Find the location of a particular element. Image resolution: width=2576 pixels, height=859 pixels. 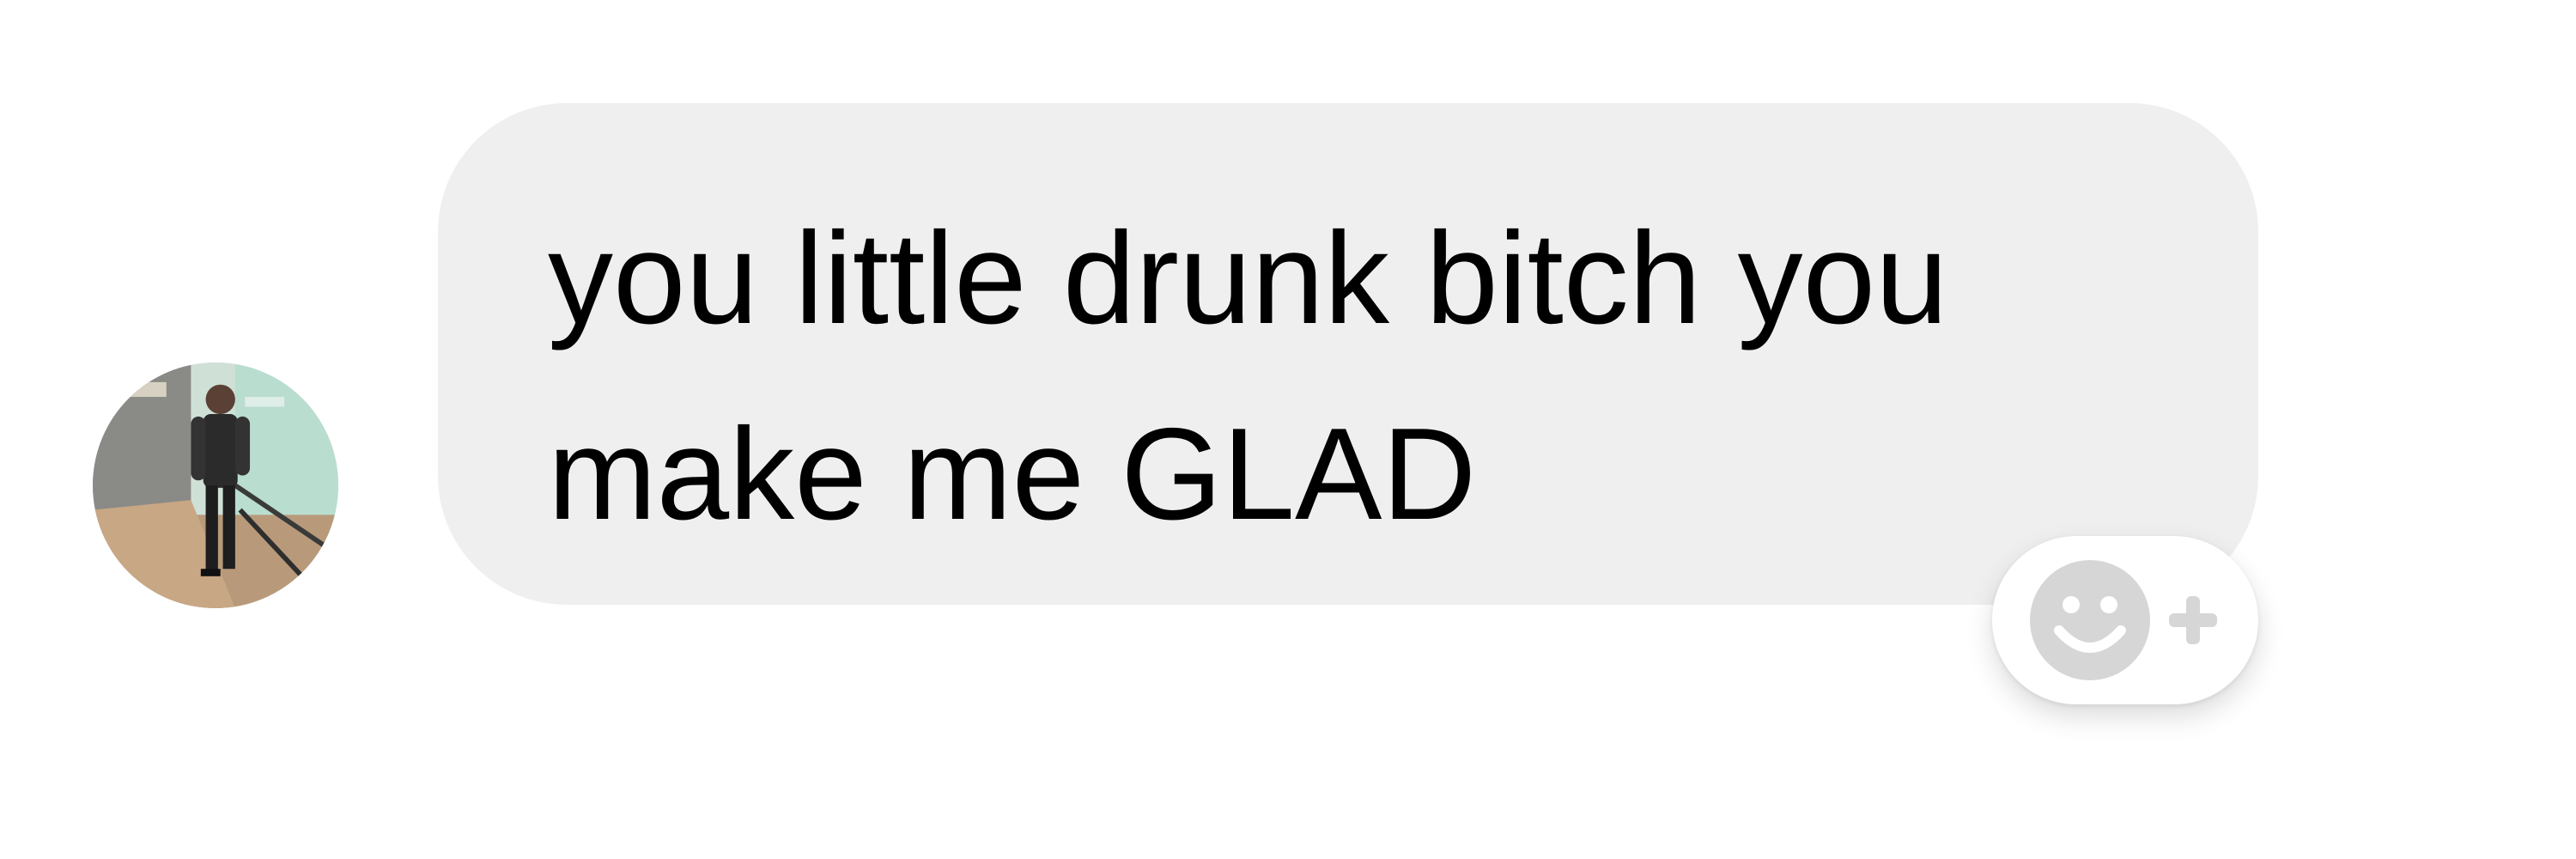

sender-avatar is located at coordinates (215, 485).